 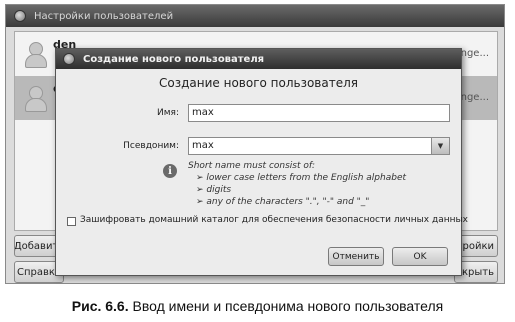 I want to click on dialog-titlebar: Создание нового пользователя, so click(x=258, y=59).